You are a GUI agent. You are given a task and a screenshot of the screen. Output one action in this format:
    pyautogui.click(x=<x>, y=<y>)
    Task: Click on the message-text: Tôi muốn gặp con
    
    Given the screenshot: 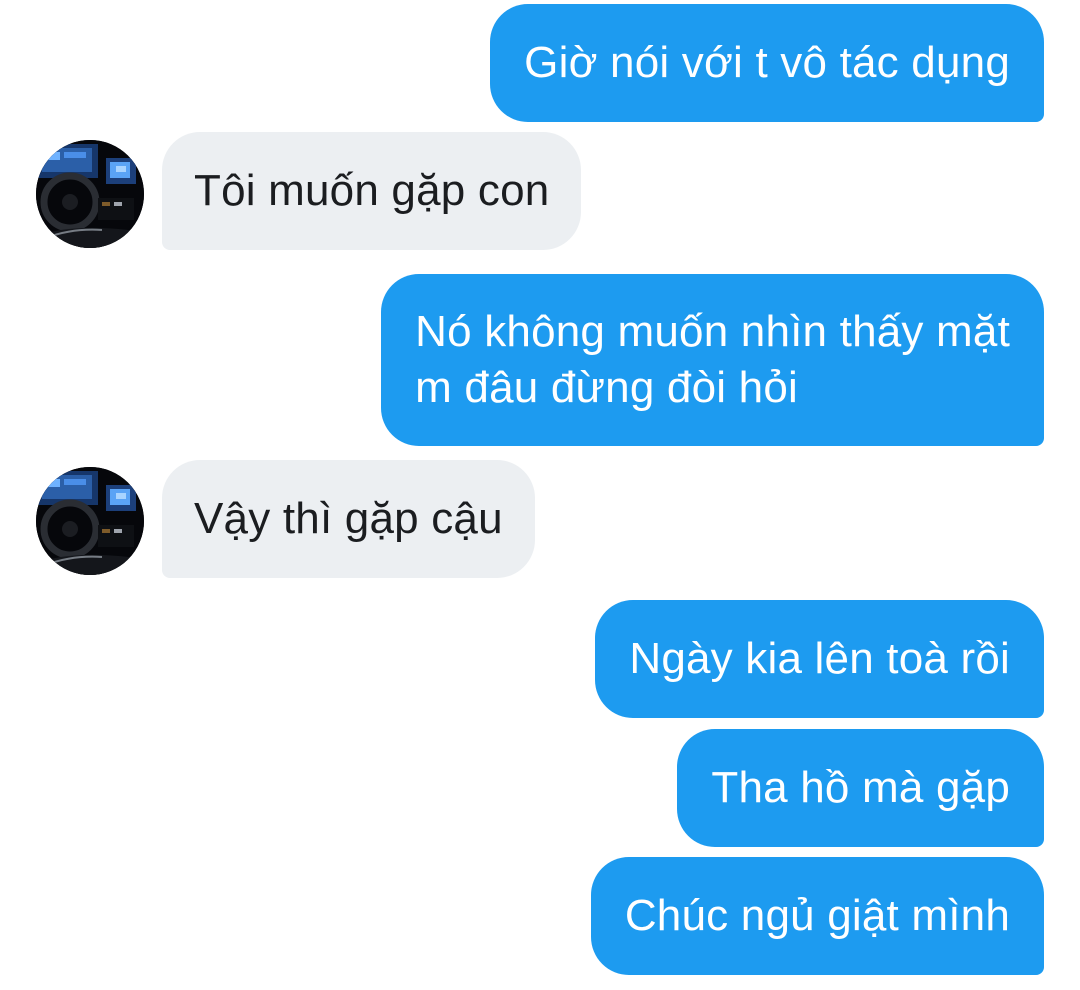 What is the action you would take?
    pyautogui.click(x=372, y=190)
    